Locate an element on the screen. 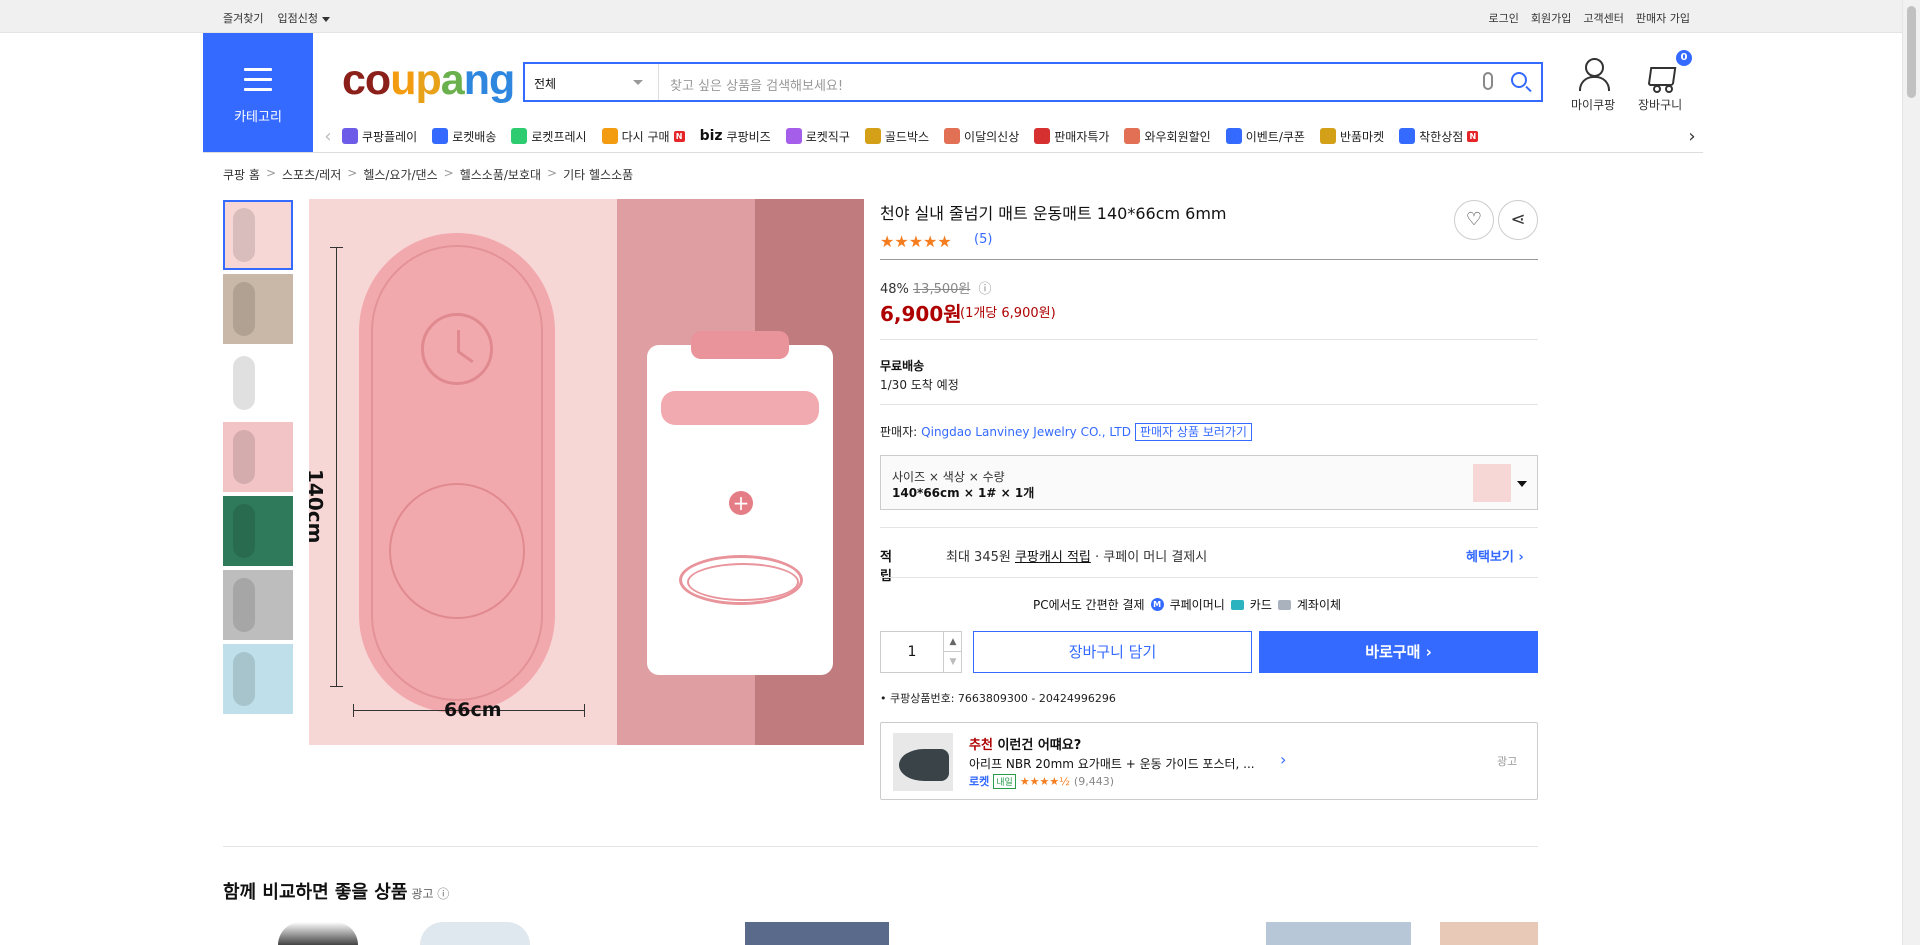 This screenshot has width=1920, height=945. nav-item: 와우회원할인 is located at coordinates (1167, 136).